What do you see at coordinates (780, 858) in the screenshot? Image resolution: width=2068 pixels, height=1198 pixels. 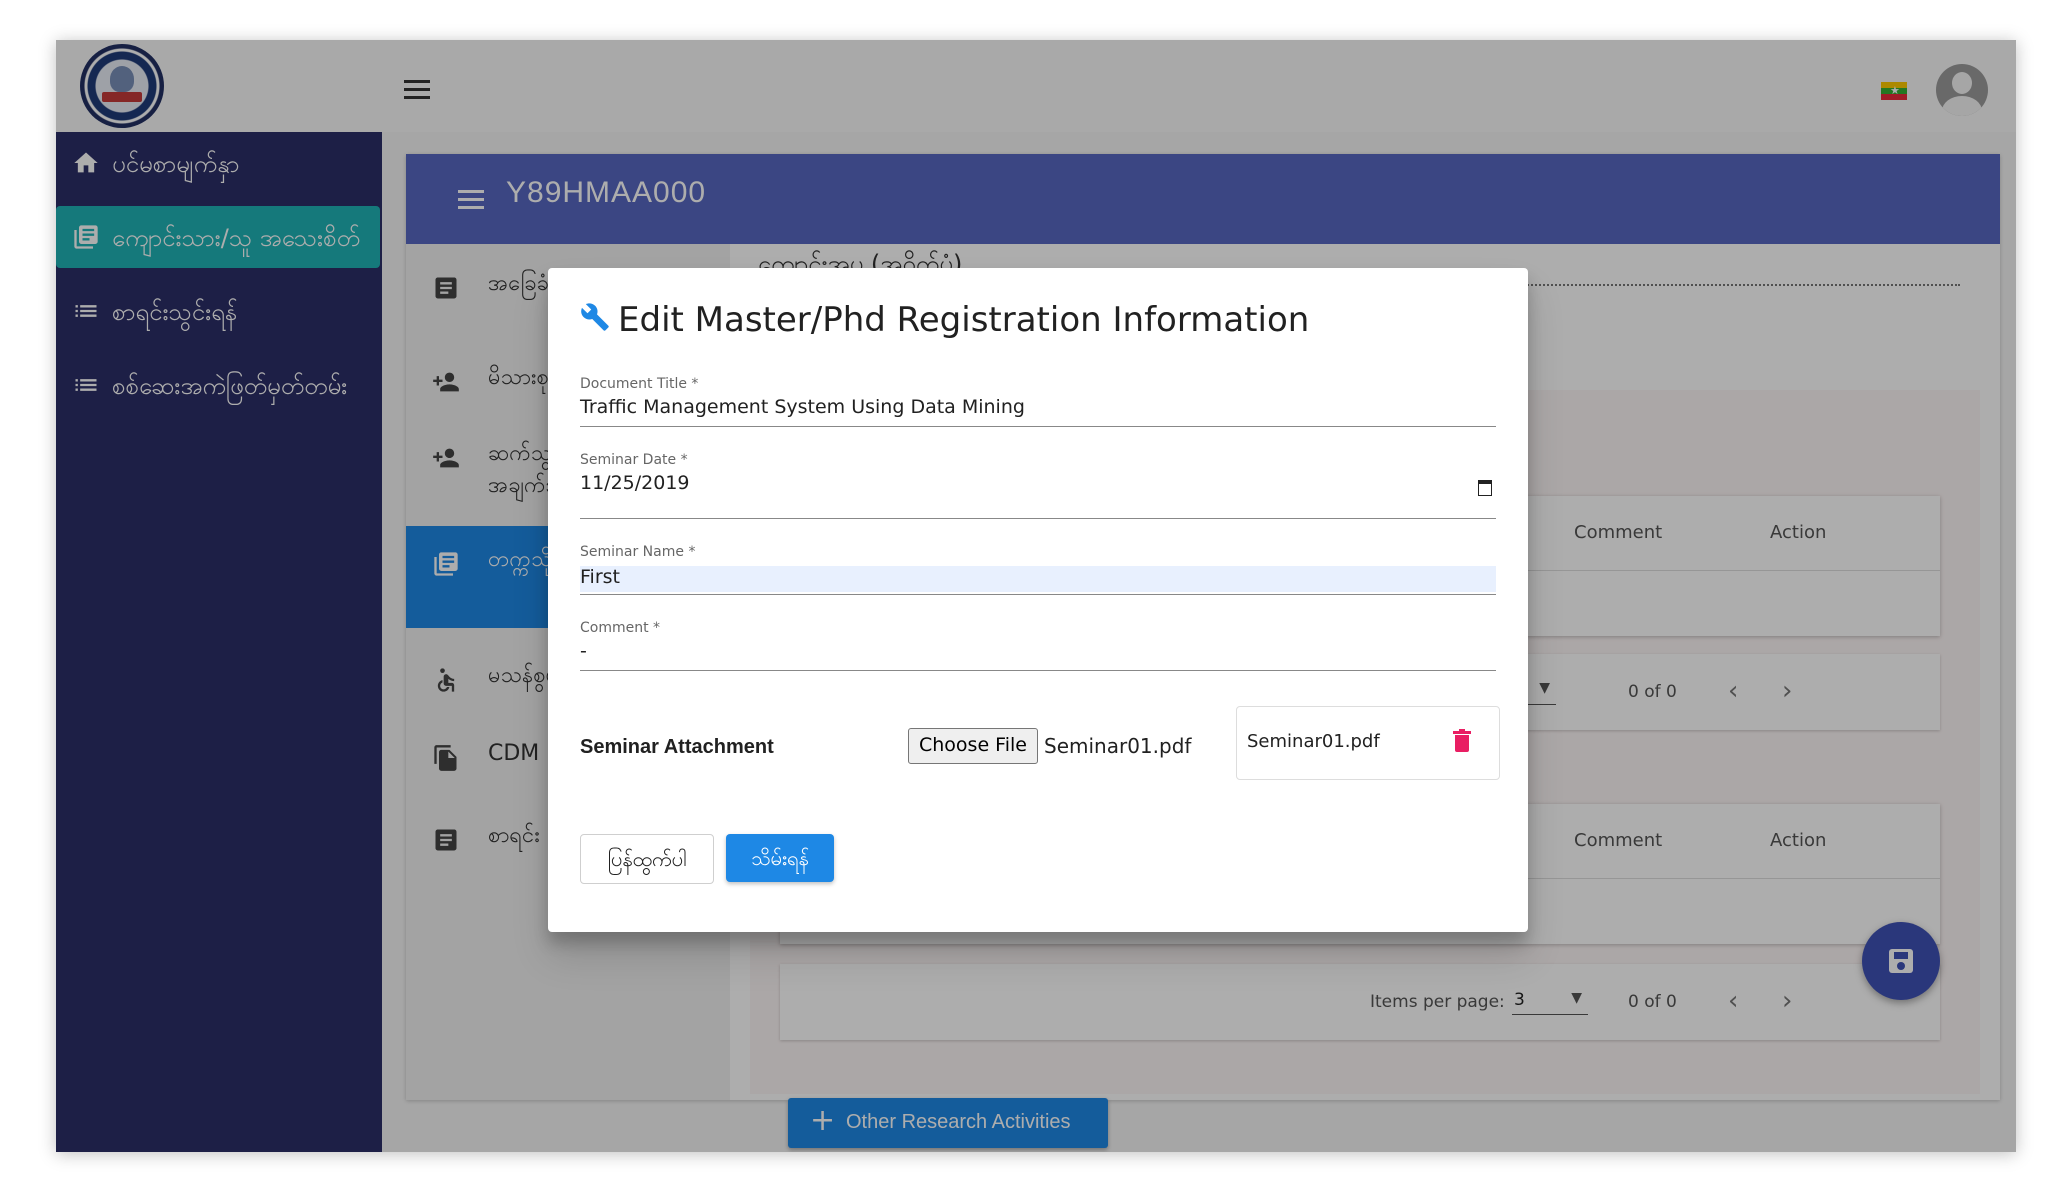 I see `save-button: သိမ်းရန်` at bounding box center [780, 858].